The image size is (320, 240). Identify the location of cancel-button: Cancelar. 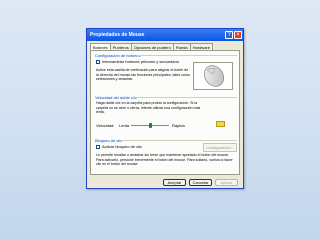
(200, 182).